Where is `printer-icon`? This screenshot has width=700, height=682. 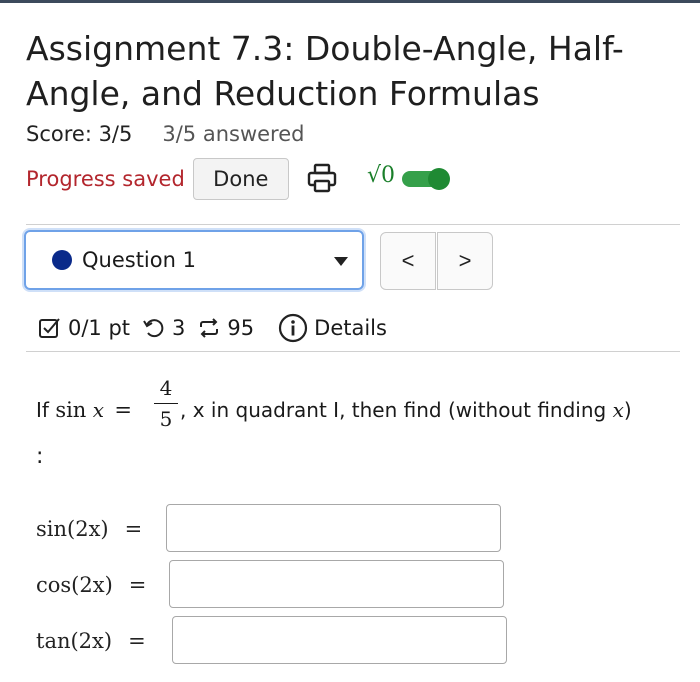
printer-icon is located at coordinates (322, 178).